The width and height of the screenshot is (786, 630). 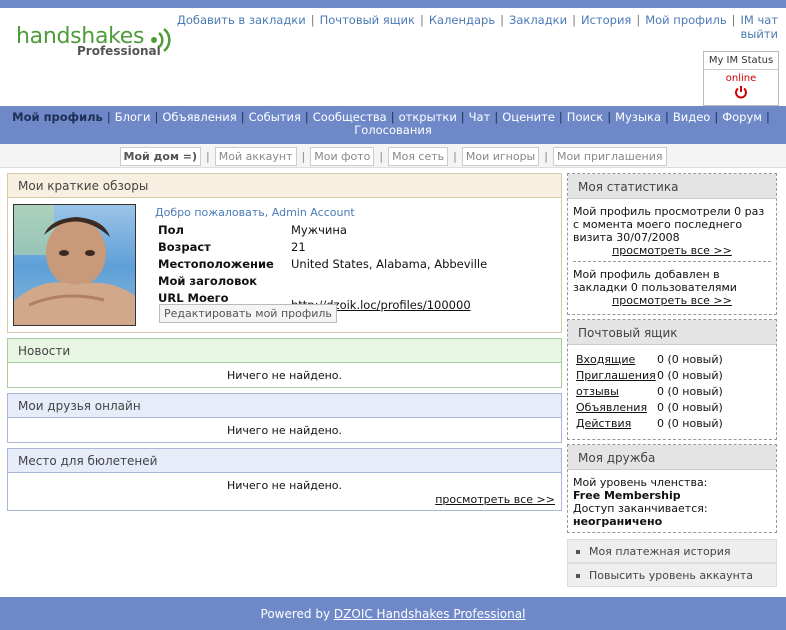 What do you see at coordinates (495, 499) in the screenshot?
I see `bulletin-view-all-link: просмотреть все >>` at bounding box center [495, 499].